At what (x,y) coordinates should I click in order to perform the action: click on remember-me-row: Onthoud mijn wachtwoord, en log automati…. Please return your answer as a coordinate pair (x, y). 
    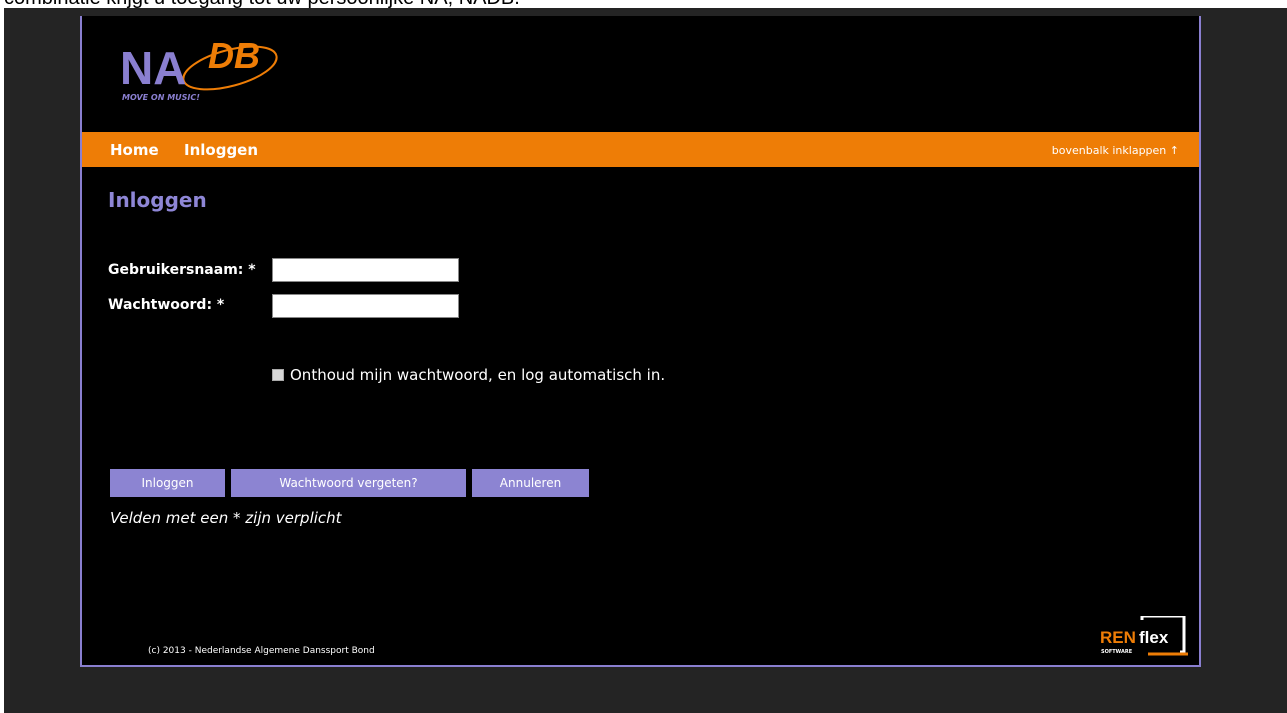
    Looking at the image, I should click on (468, 375).